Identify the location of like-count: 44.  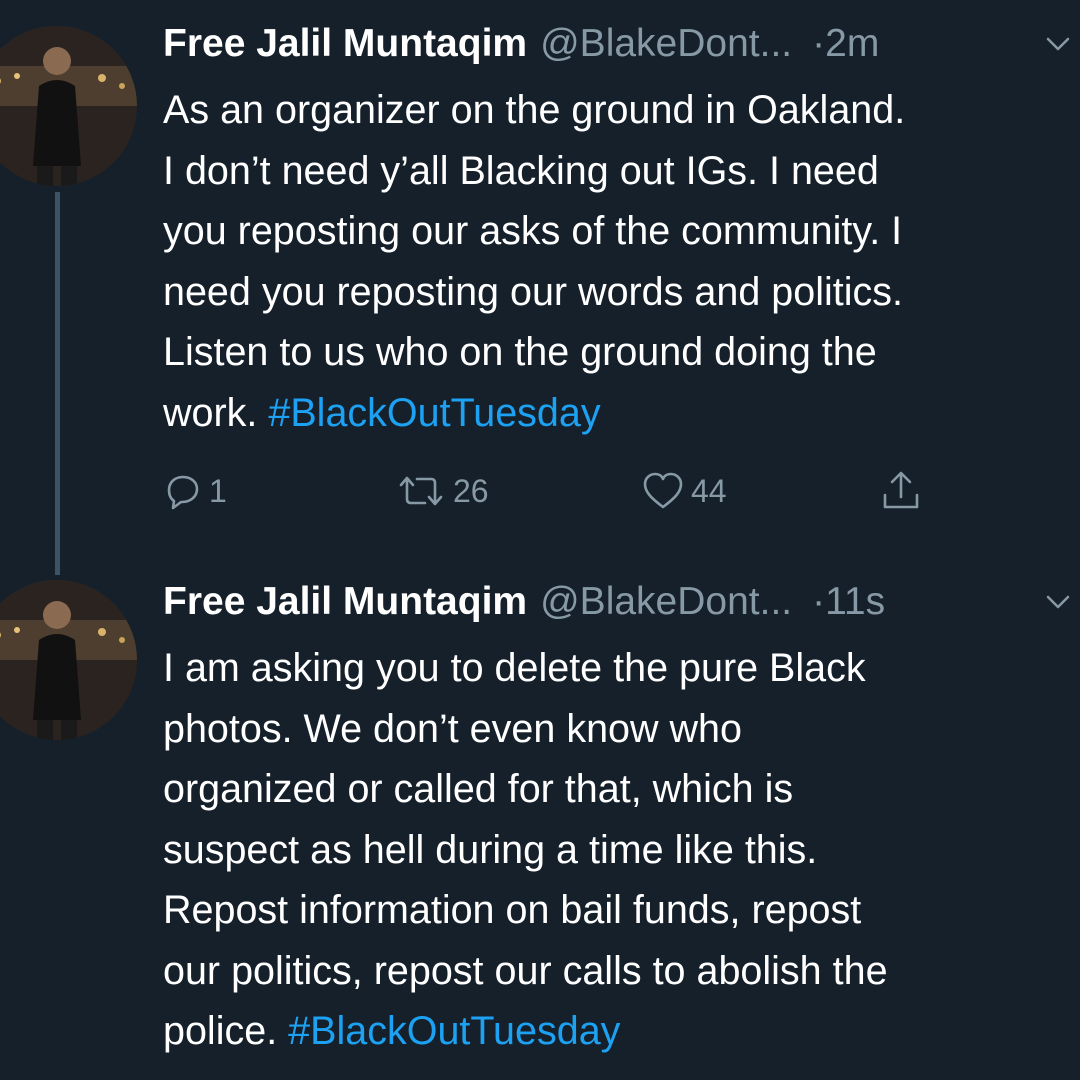
(709, 490).